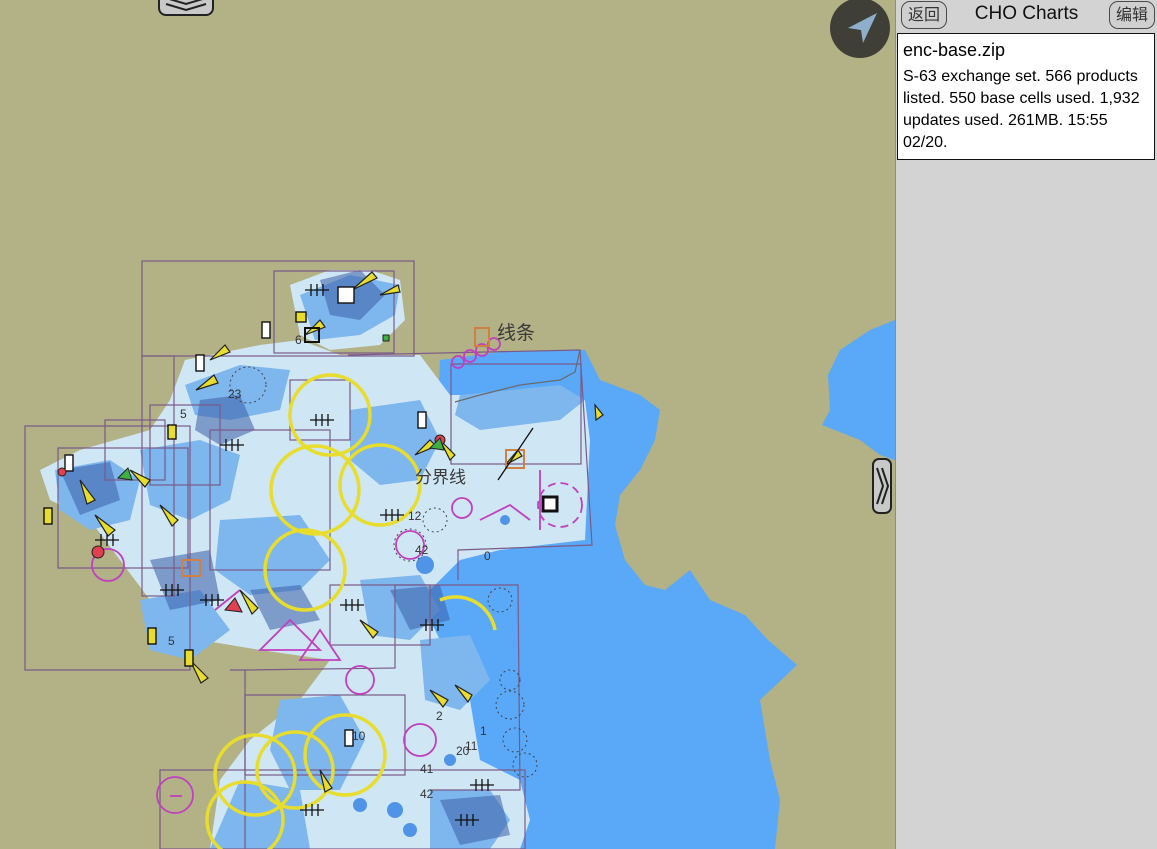 This screenshot has height=849, width=1157. I want to click on chevron-double-down-icon, so click(186, 6).